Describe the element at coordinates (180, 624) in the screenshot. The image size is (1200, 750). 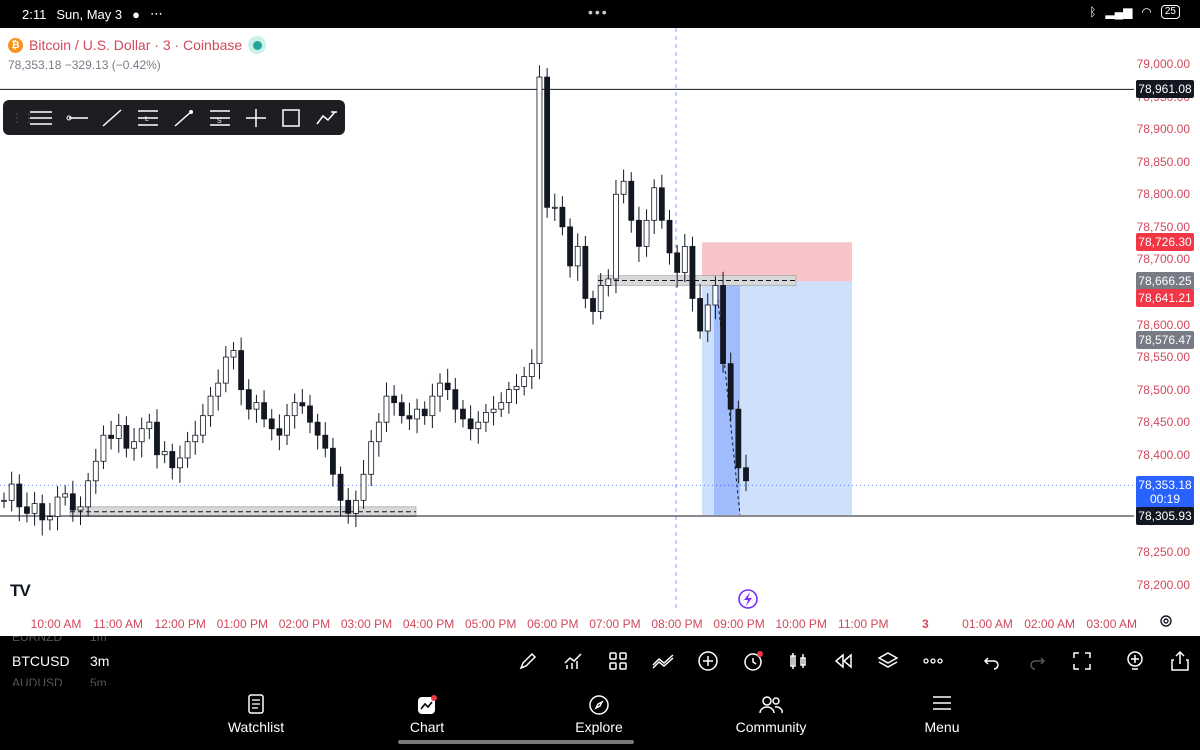
I see `time-axis-label: 12:00 PM` at that location.